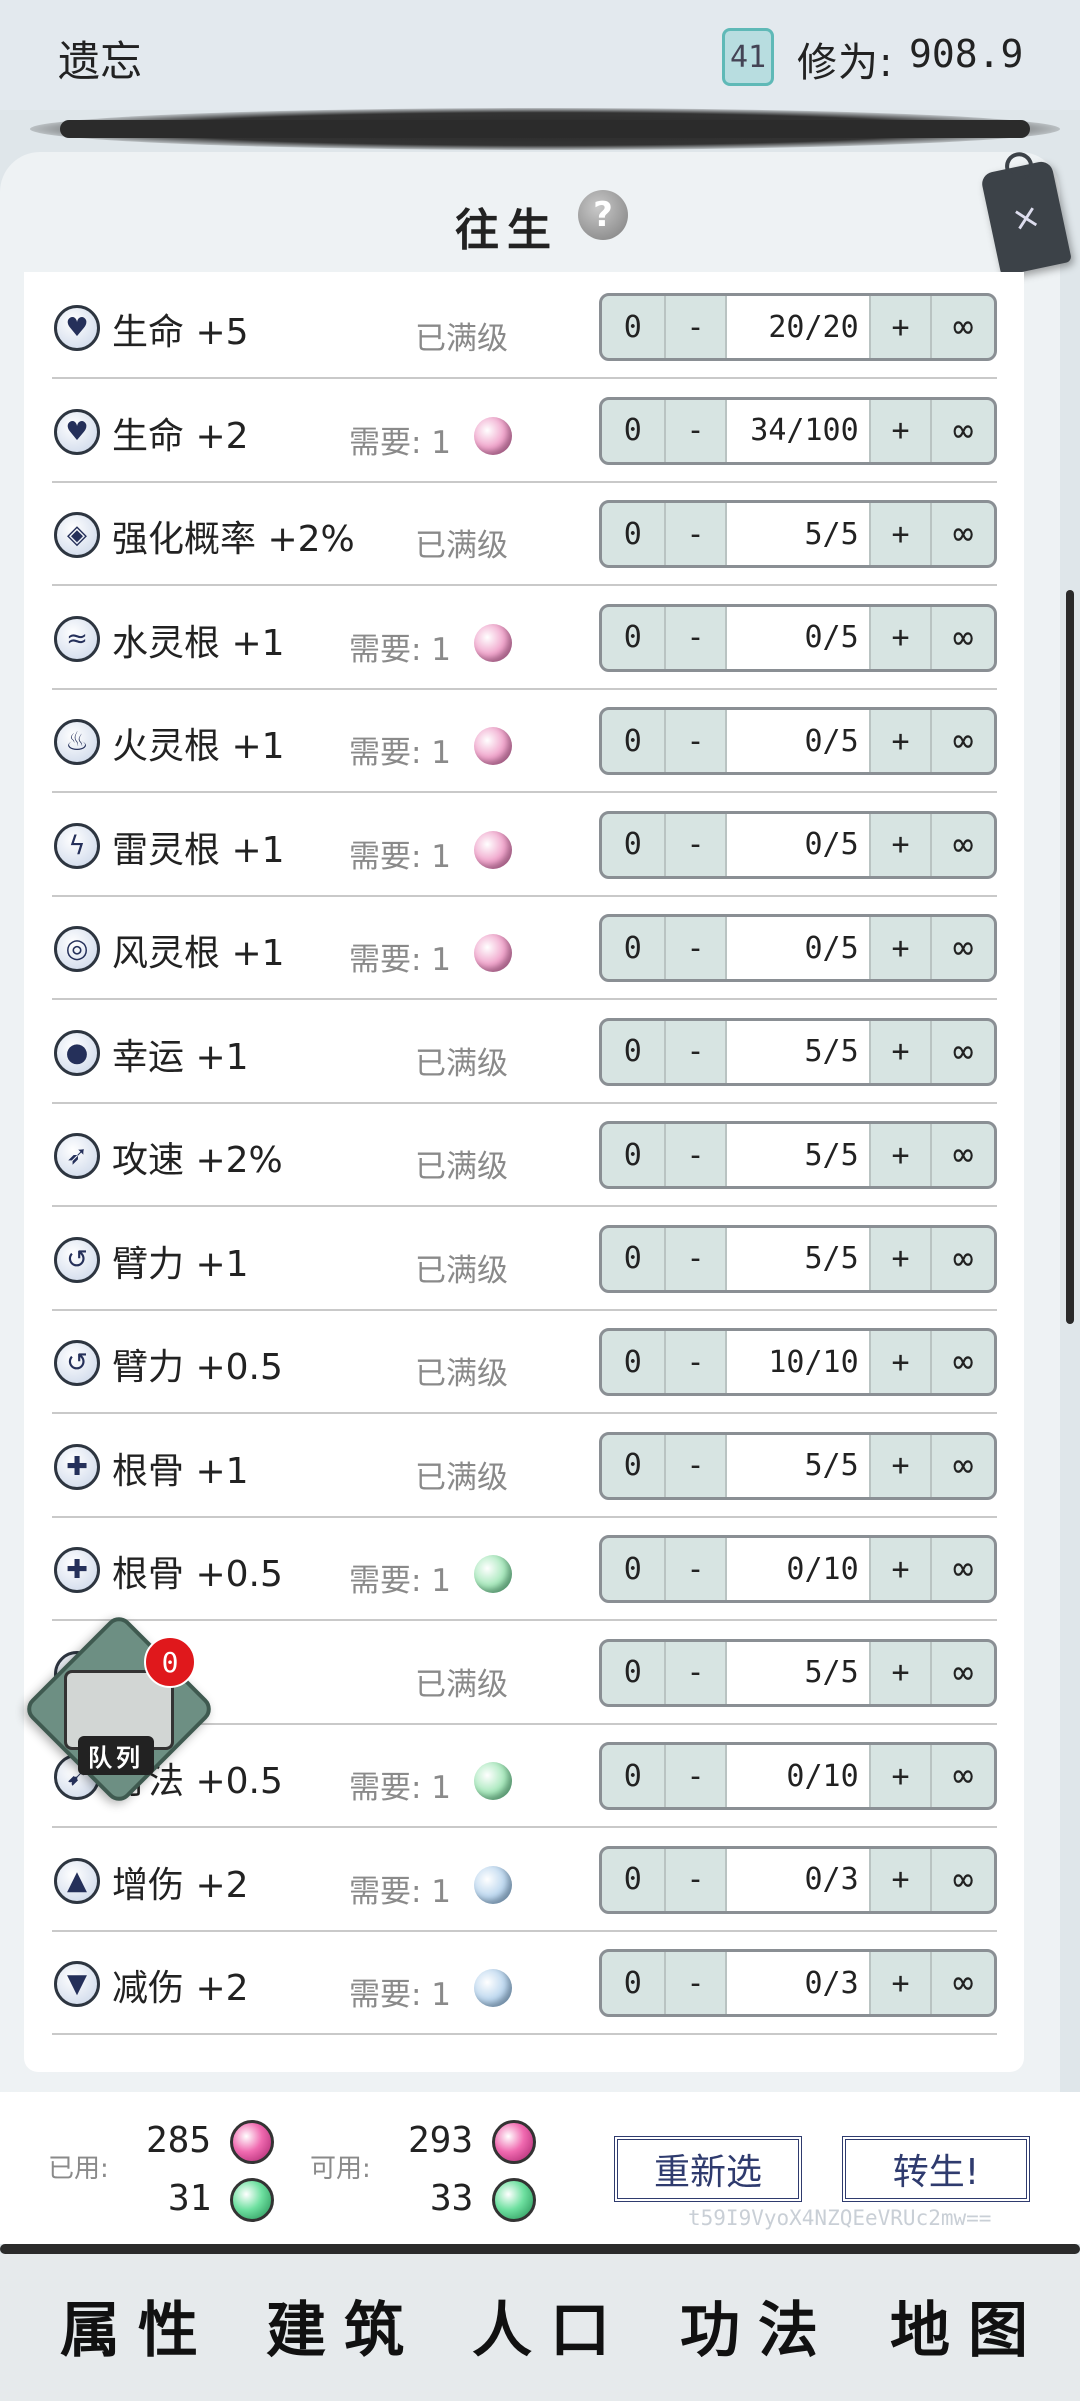 Image resolution: width=1080 pixels, height=2401 pixels. What do you see at coordinates (344, 2325) in the screenshot?
I see `nav-buildings: 建筑` at bounding box center [344, 2325].